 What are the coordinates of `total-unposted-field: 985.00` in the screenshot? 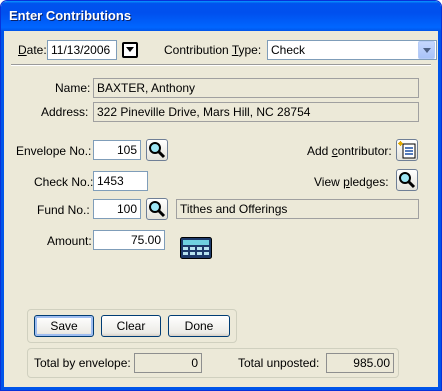 It's located at (360, 363).